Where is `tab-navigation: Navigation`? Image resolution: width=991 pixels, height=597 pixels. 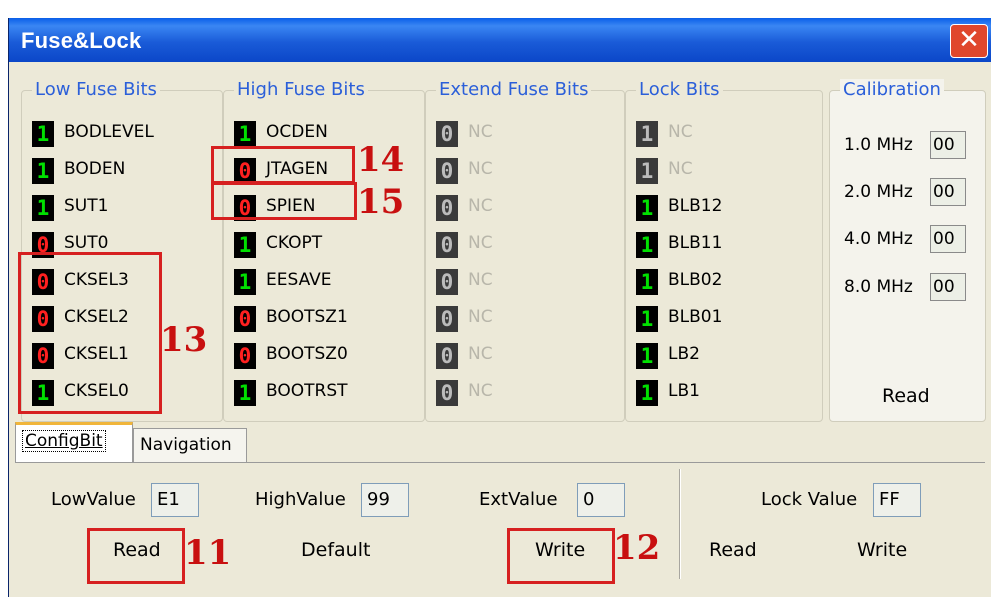
tab-navigation: Navigation is located at coordinates (190, 445).